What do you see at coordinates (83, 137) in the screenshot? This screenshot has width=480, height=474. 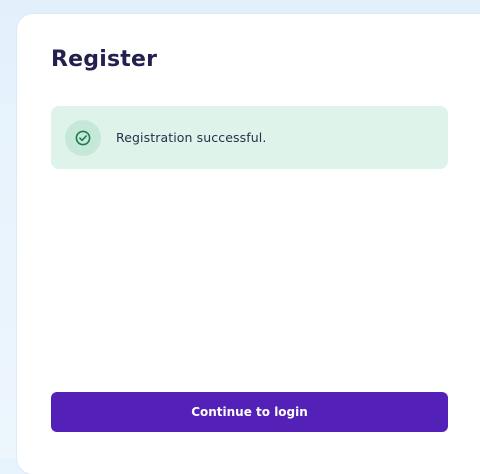 I see `check-circle-icon` at bounding box center [83, 137].